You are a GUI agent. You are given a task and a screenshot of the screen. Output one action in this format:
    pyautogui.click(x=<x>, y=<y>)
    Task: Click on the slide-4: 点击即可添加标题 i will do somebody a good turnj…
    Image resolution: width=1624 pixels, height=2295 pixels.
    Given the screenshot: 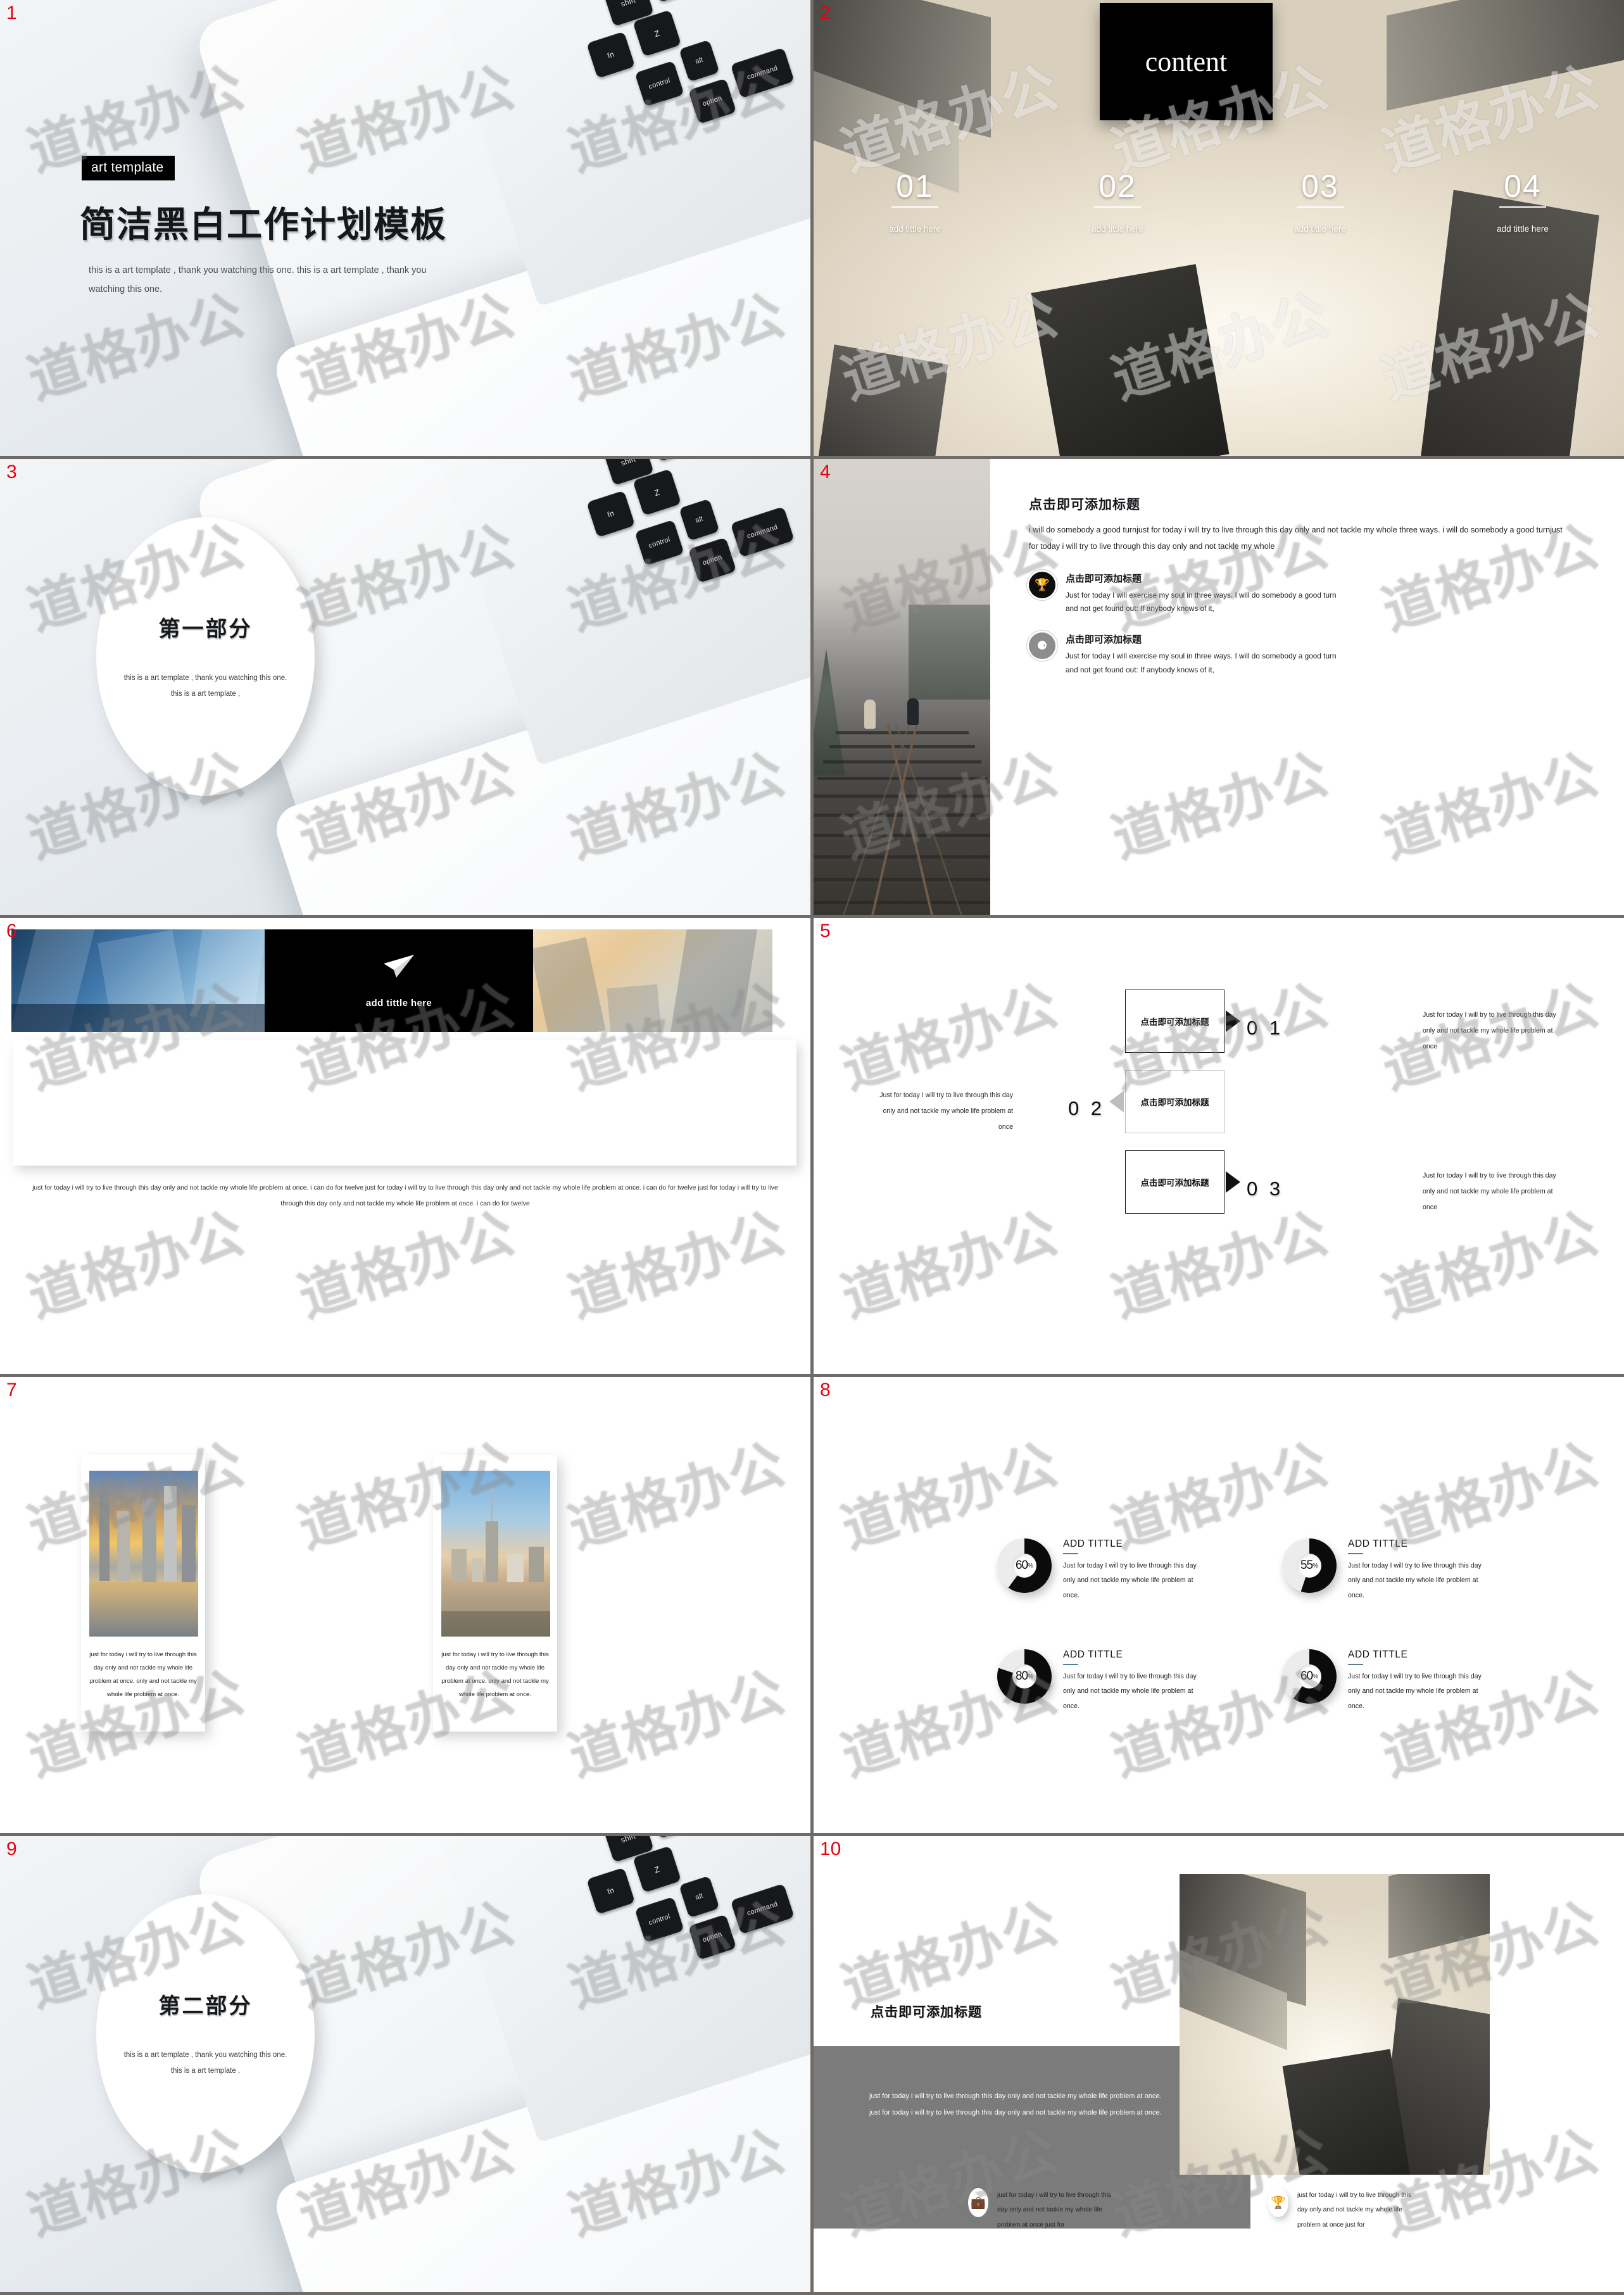 What is the action you would take?
    pyautogui.click(x=1219, y=687)
    